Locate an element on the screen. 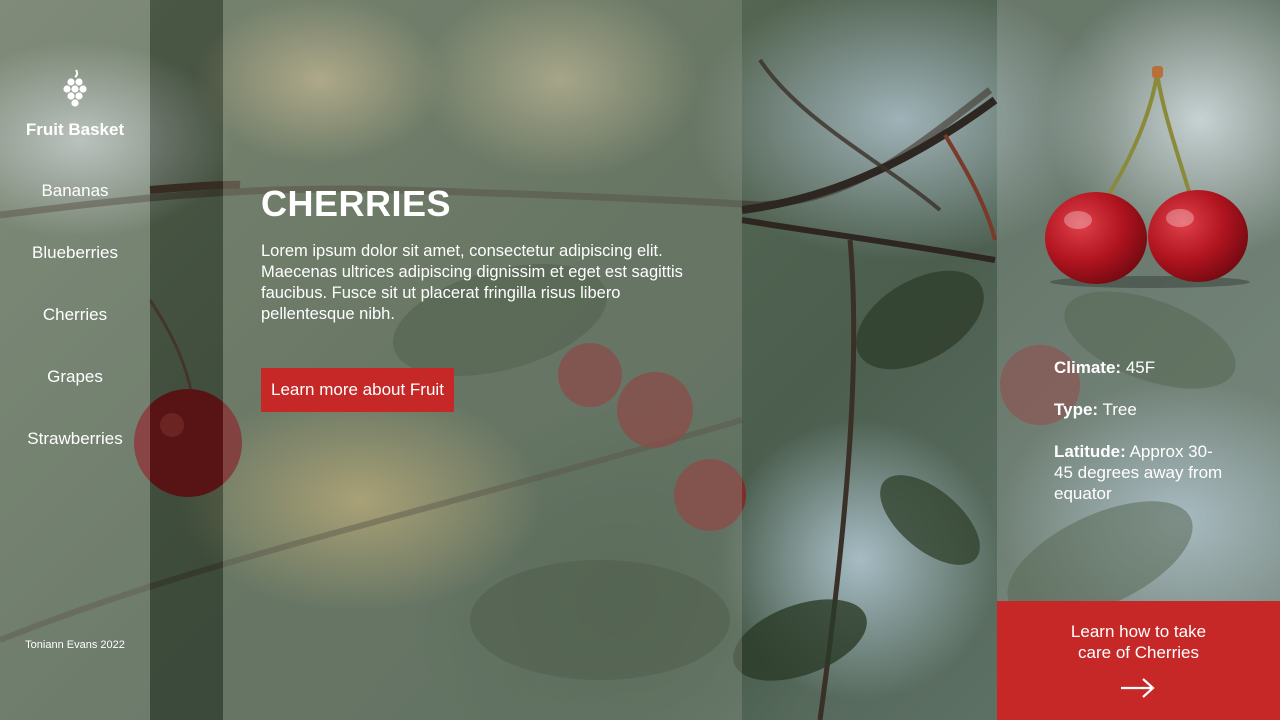 The height and width of the screenshot is (720, 1280). type-label: Type: is located at coordinates (1076, 409).